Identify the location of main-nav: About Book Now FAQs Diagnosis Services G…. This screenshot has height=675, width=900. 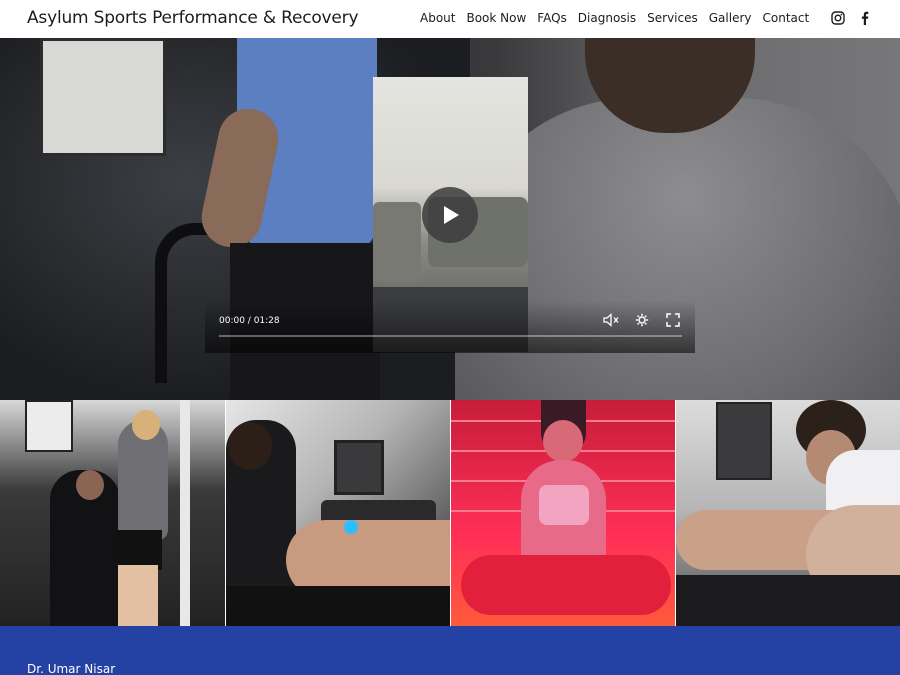
(614, 18).